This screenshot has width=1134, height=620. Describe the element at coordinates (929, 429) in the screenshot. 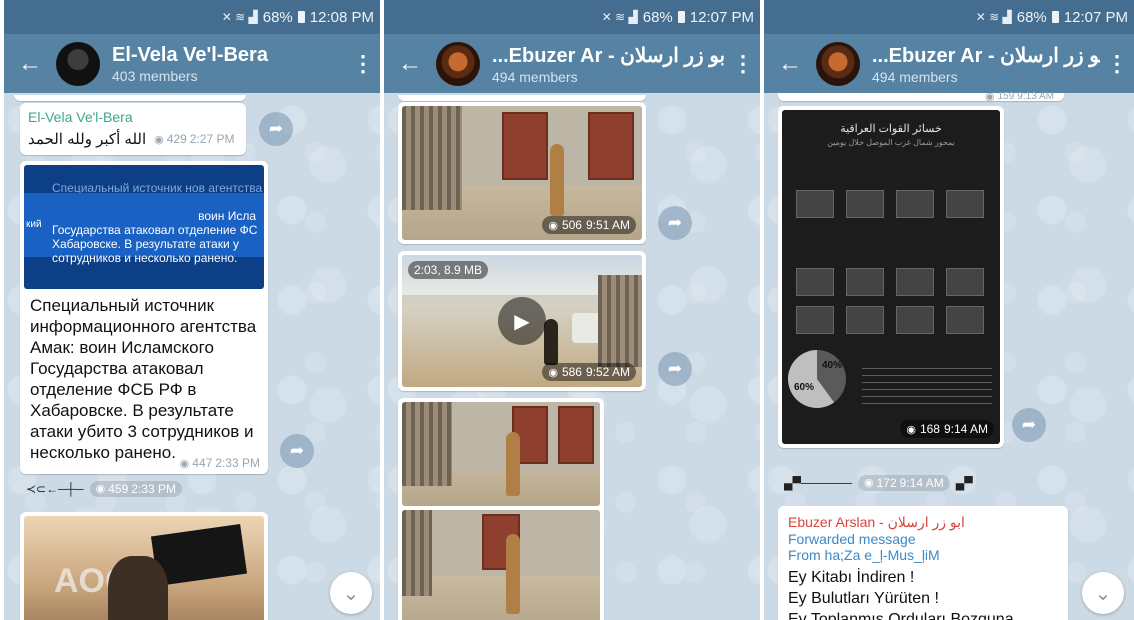

I see `view-count: 168` at that location.